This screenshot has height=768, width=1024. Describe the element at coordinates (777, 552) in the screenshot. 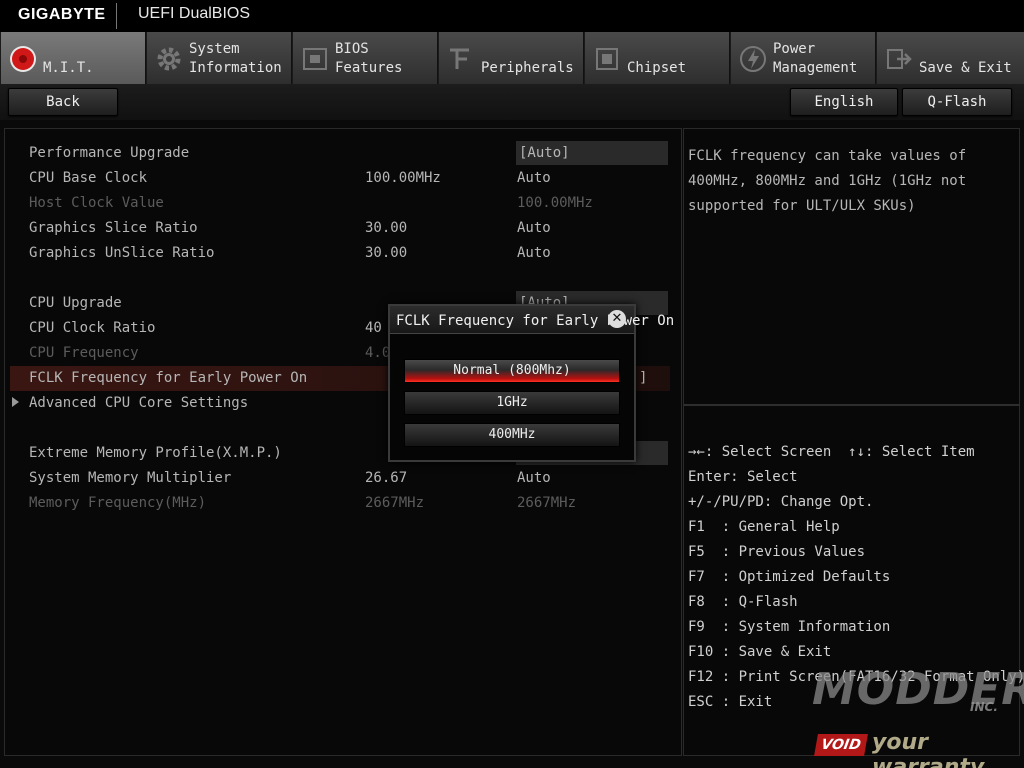

I see `key-hint: F5 : Previous Values` at that location.